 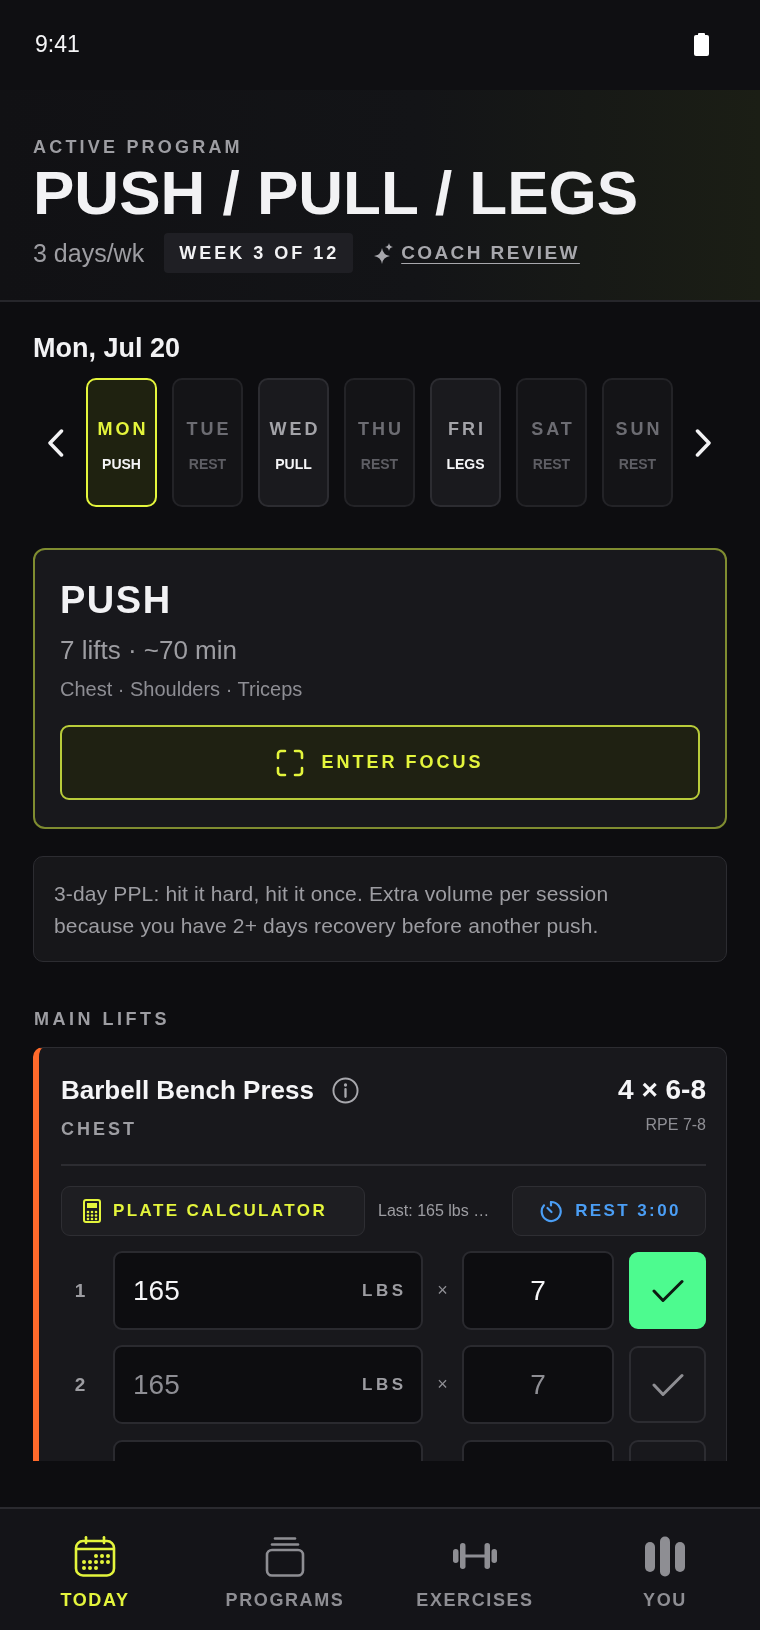 I want to click on nav-tab: YOU, so click(x=665, y=1569).